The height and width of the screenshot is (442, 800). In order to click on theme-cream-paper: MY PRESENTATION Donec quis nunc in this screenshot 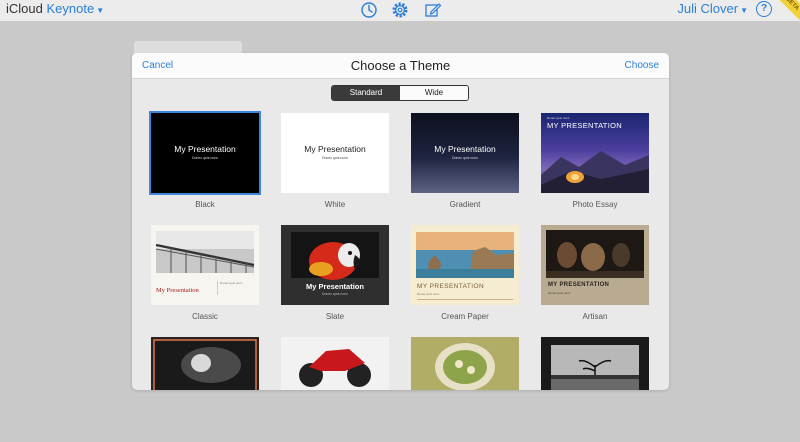, I will do `click(465, 265)`.